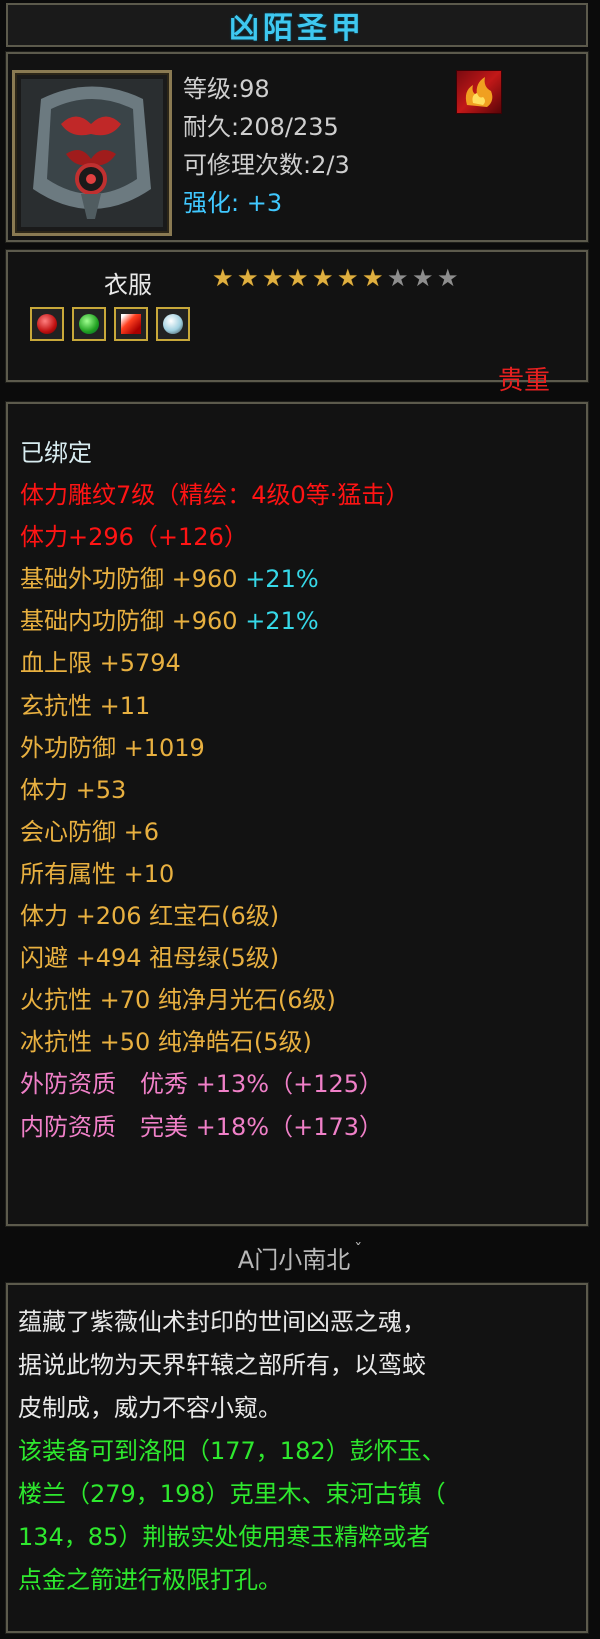  Describe the element at coordinates (73, 789) in the screenshot. I see `stamina-line: 体力 +53` at that location.